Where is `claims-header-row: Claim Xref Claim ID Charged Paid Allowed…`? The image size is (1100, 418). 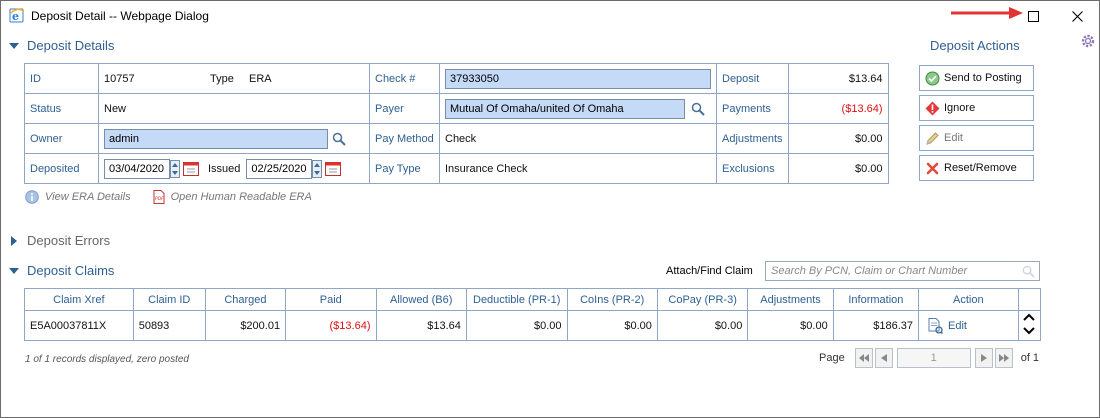 claims-header-row: Claim Xref Claim ID Charged Paid Allowed… is located at coordinates (533, 299).